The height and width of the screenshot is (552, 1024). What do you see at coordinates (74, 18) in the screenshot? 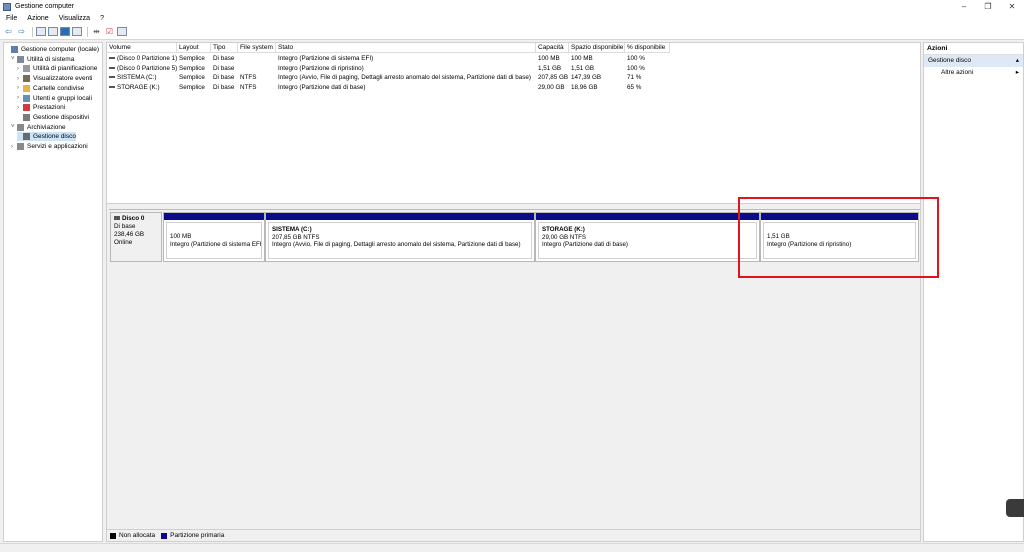
I see `menu-visualizza: Visualizza` at bounding box center [74, 18].